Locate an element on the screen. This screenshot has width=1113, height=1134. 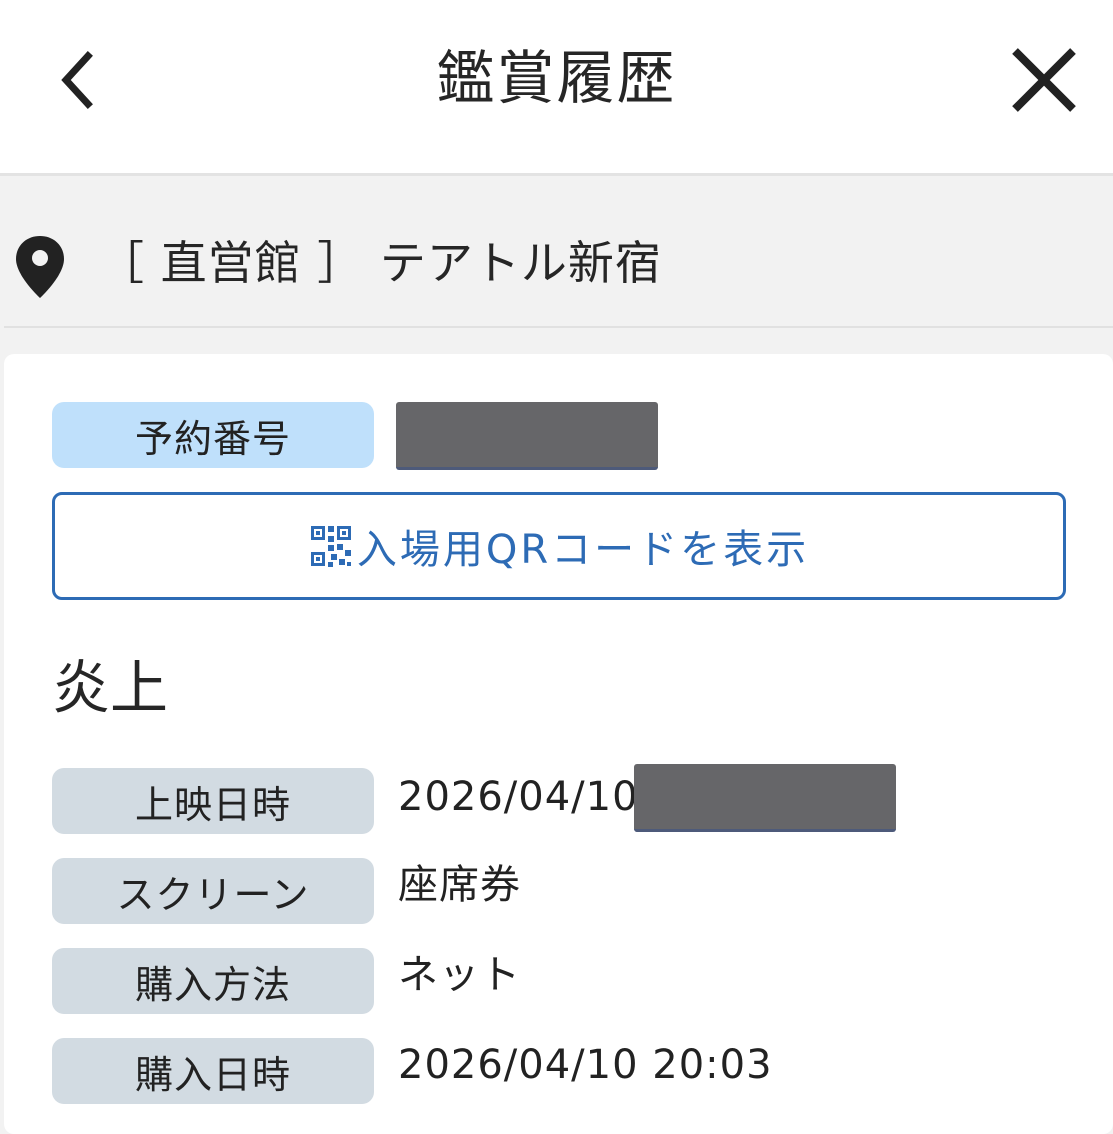
purchase-datetime-label: 購入日時 is located at coordinates (213, 1071).